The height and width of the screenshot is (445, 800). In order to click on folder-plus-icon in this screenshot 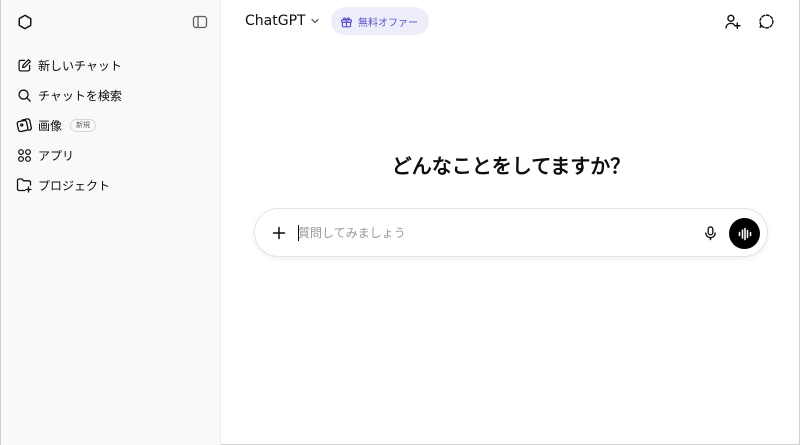, I will do `click(24, 185)`.